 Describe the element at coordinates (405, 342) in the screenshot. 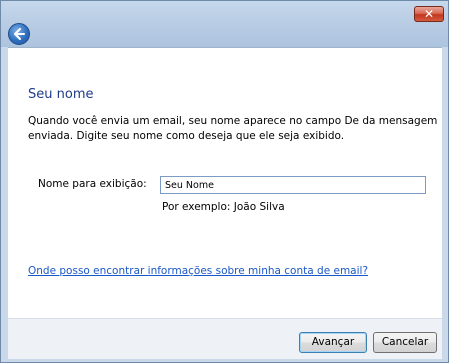

I see `cancel-button: Cancelar` at that location.